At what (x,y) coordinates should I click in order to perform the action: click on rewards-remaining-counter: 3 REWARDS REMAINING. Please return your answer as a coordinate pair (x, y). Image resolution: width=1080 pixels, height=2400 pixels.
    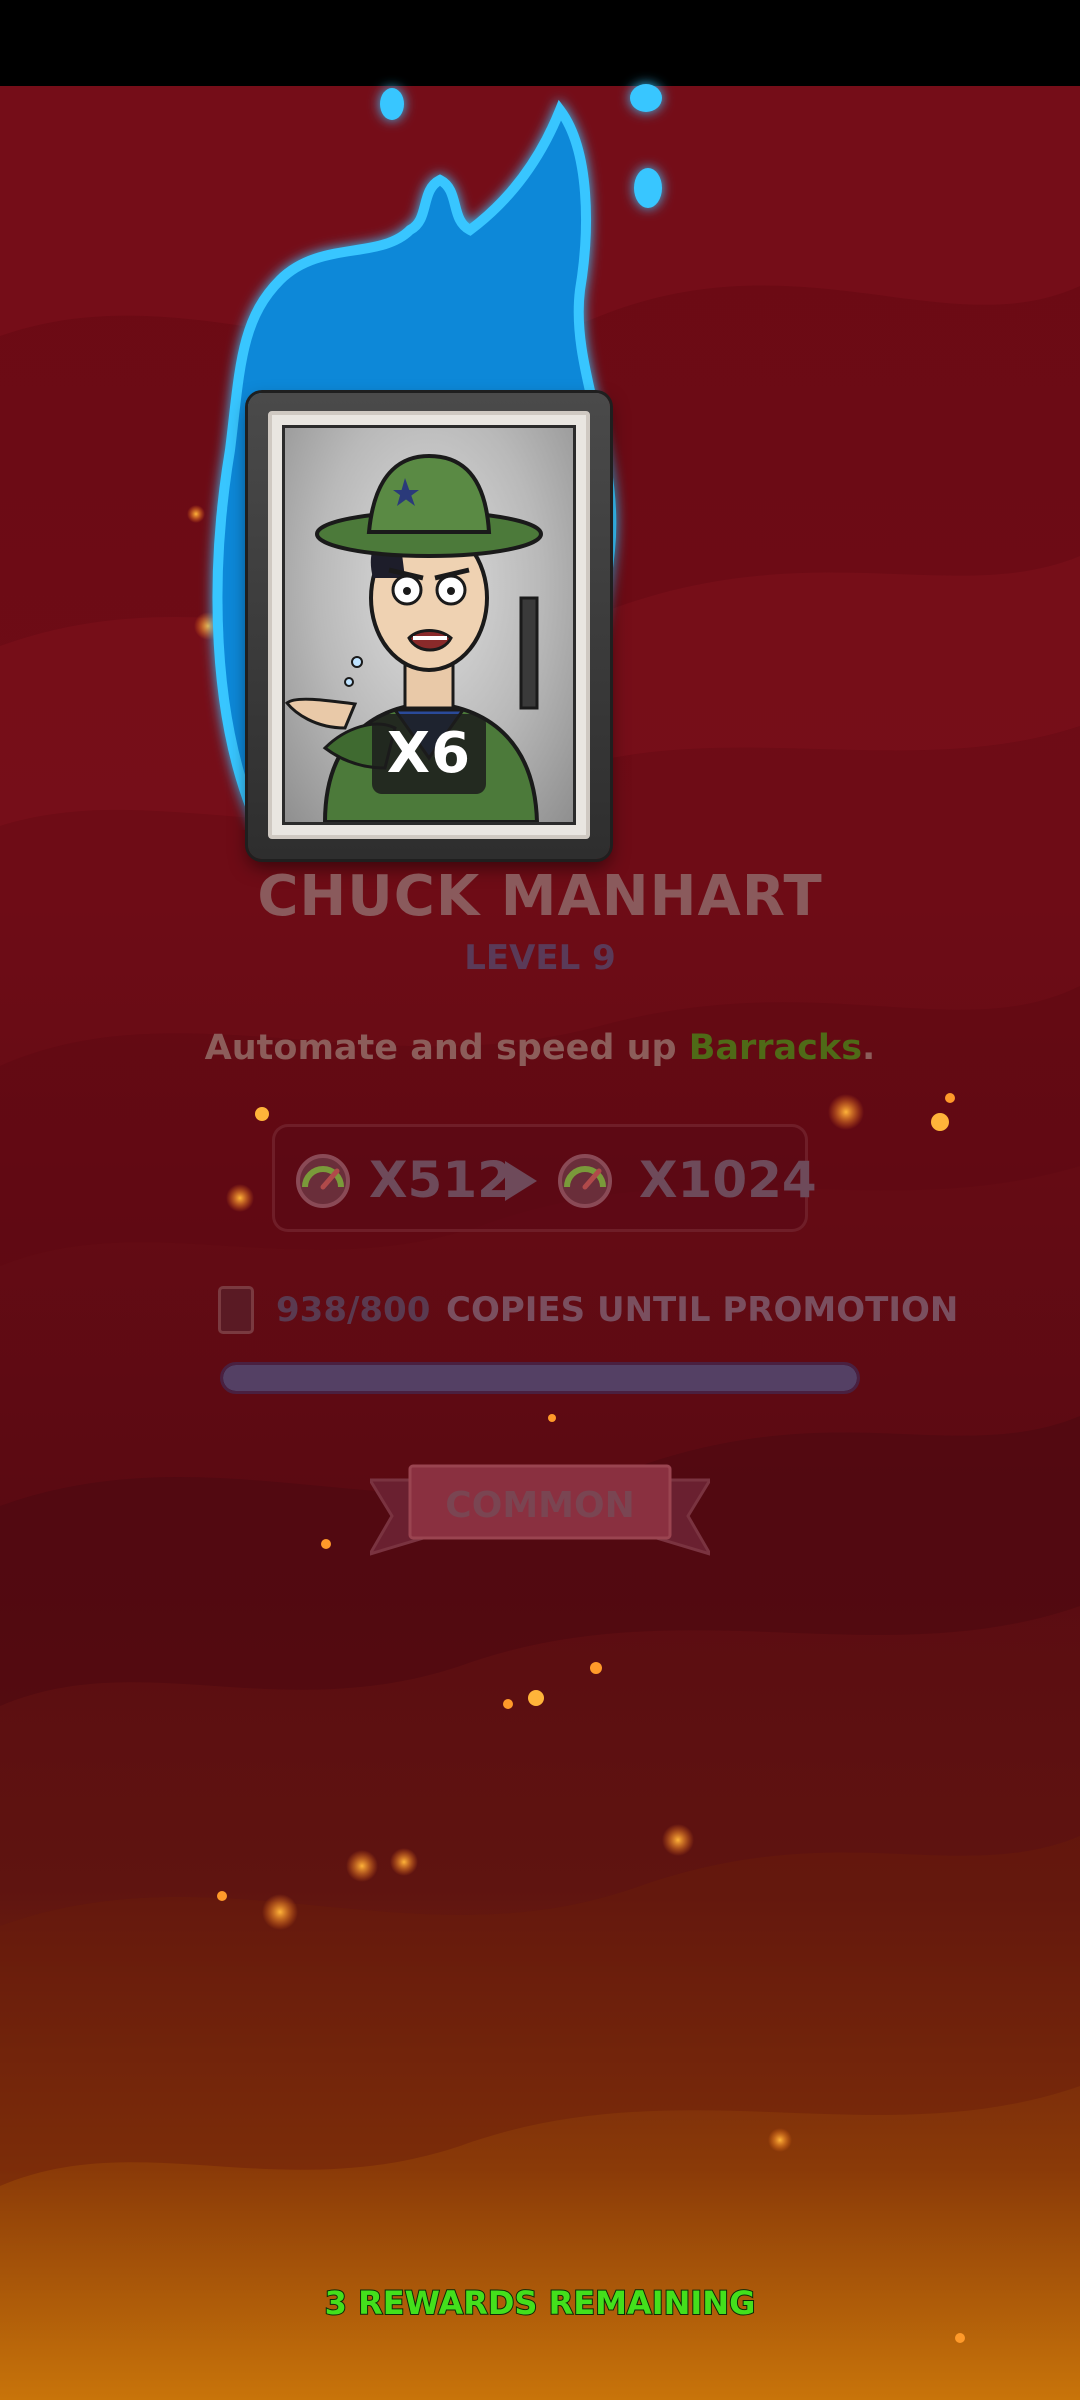
    Looking at the image, I should click on (540, 2303).